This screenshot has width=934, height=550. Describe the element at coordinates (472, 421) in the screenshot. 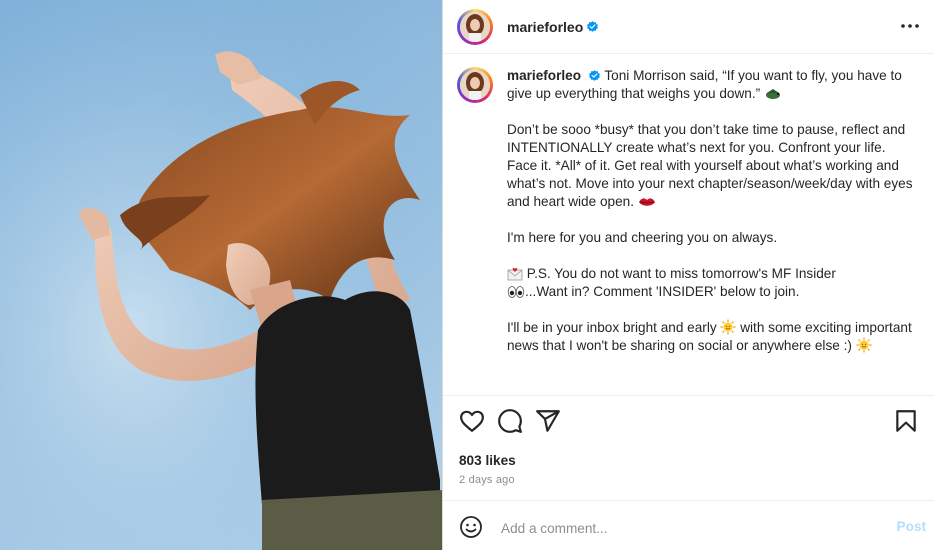

I see `heart-icon` at that location.